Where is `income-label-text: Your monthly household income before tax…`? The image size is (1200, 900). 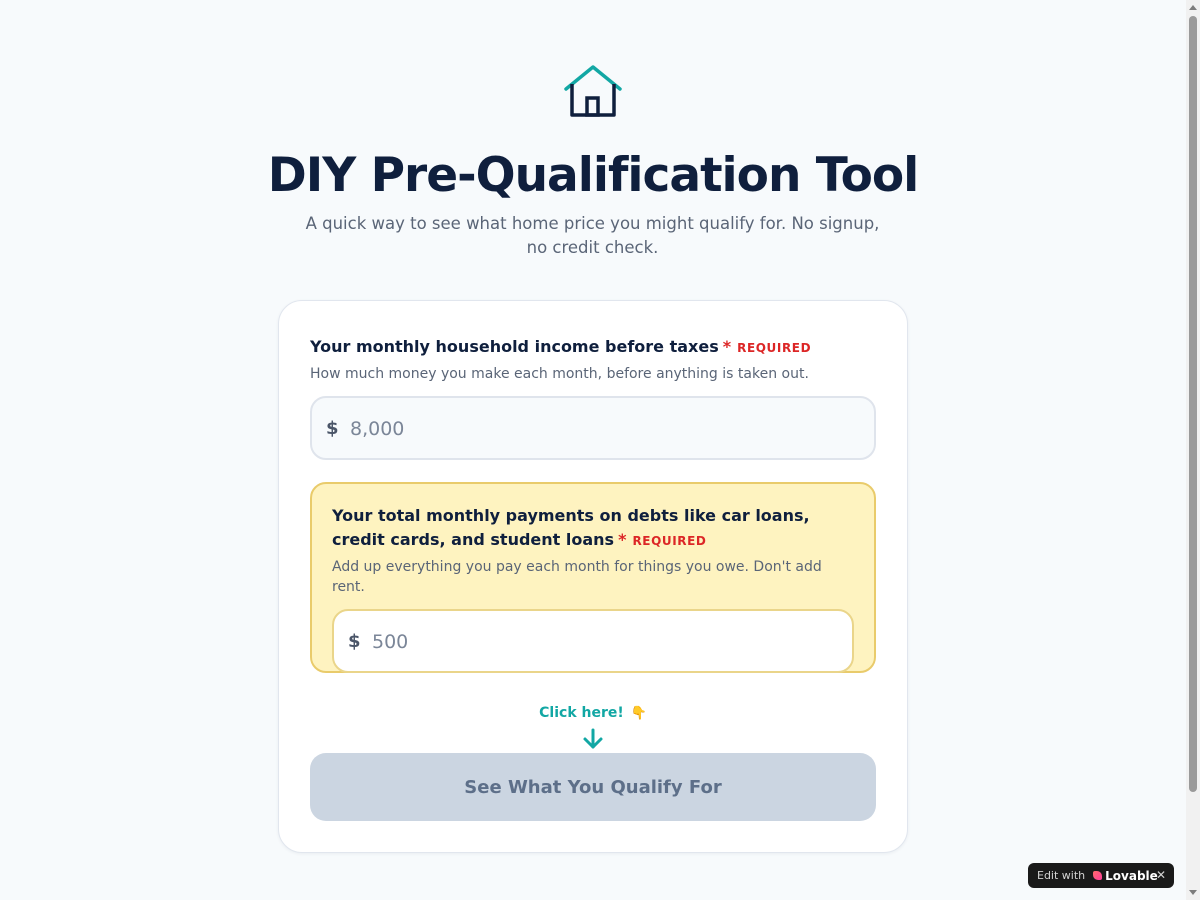
income-label-text: Your monthly household income before tax… is located at coordinates (514, 346).